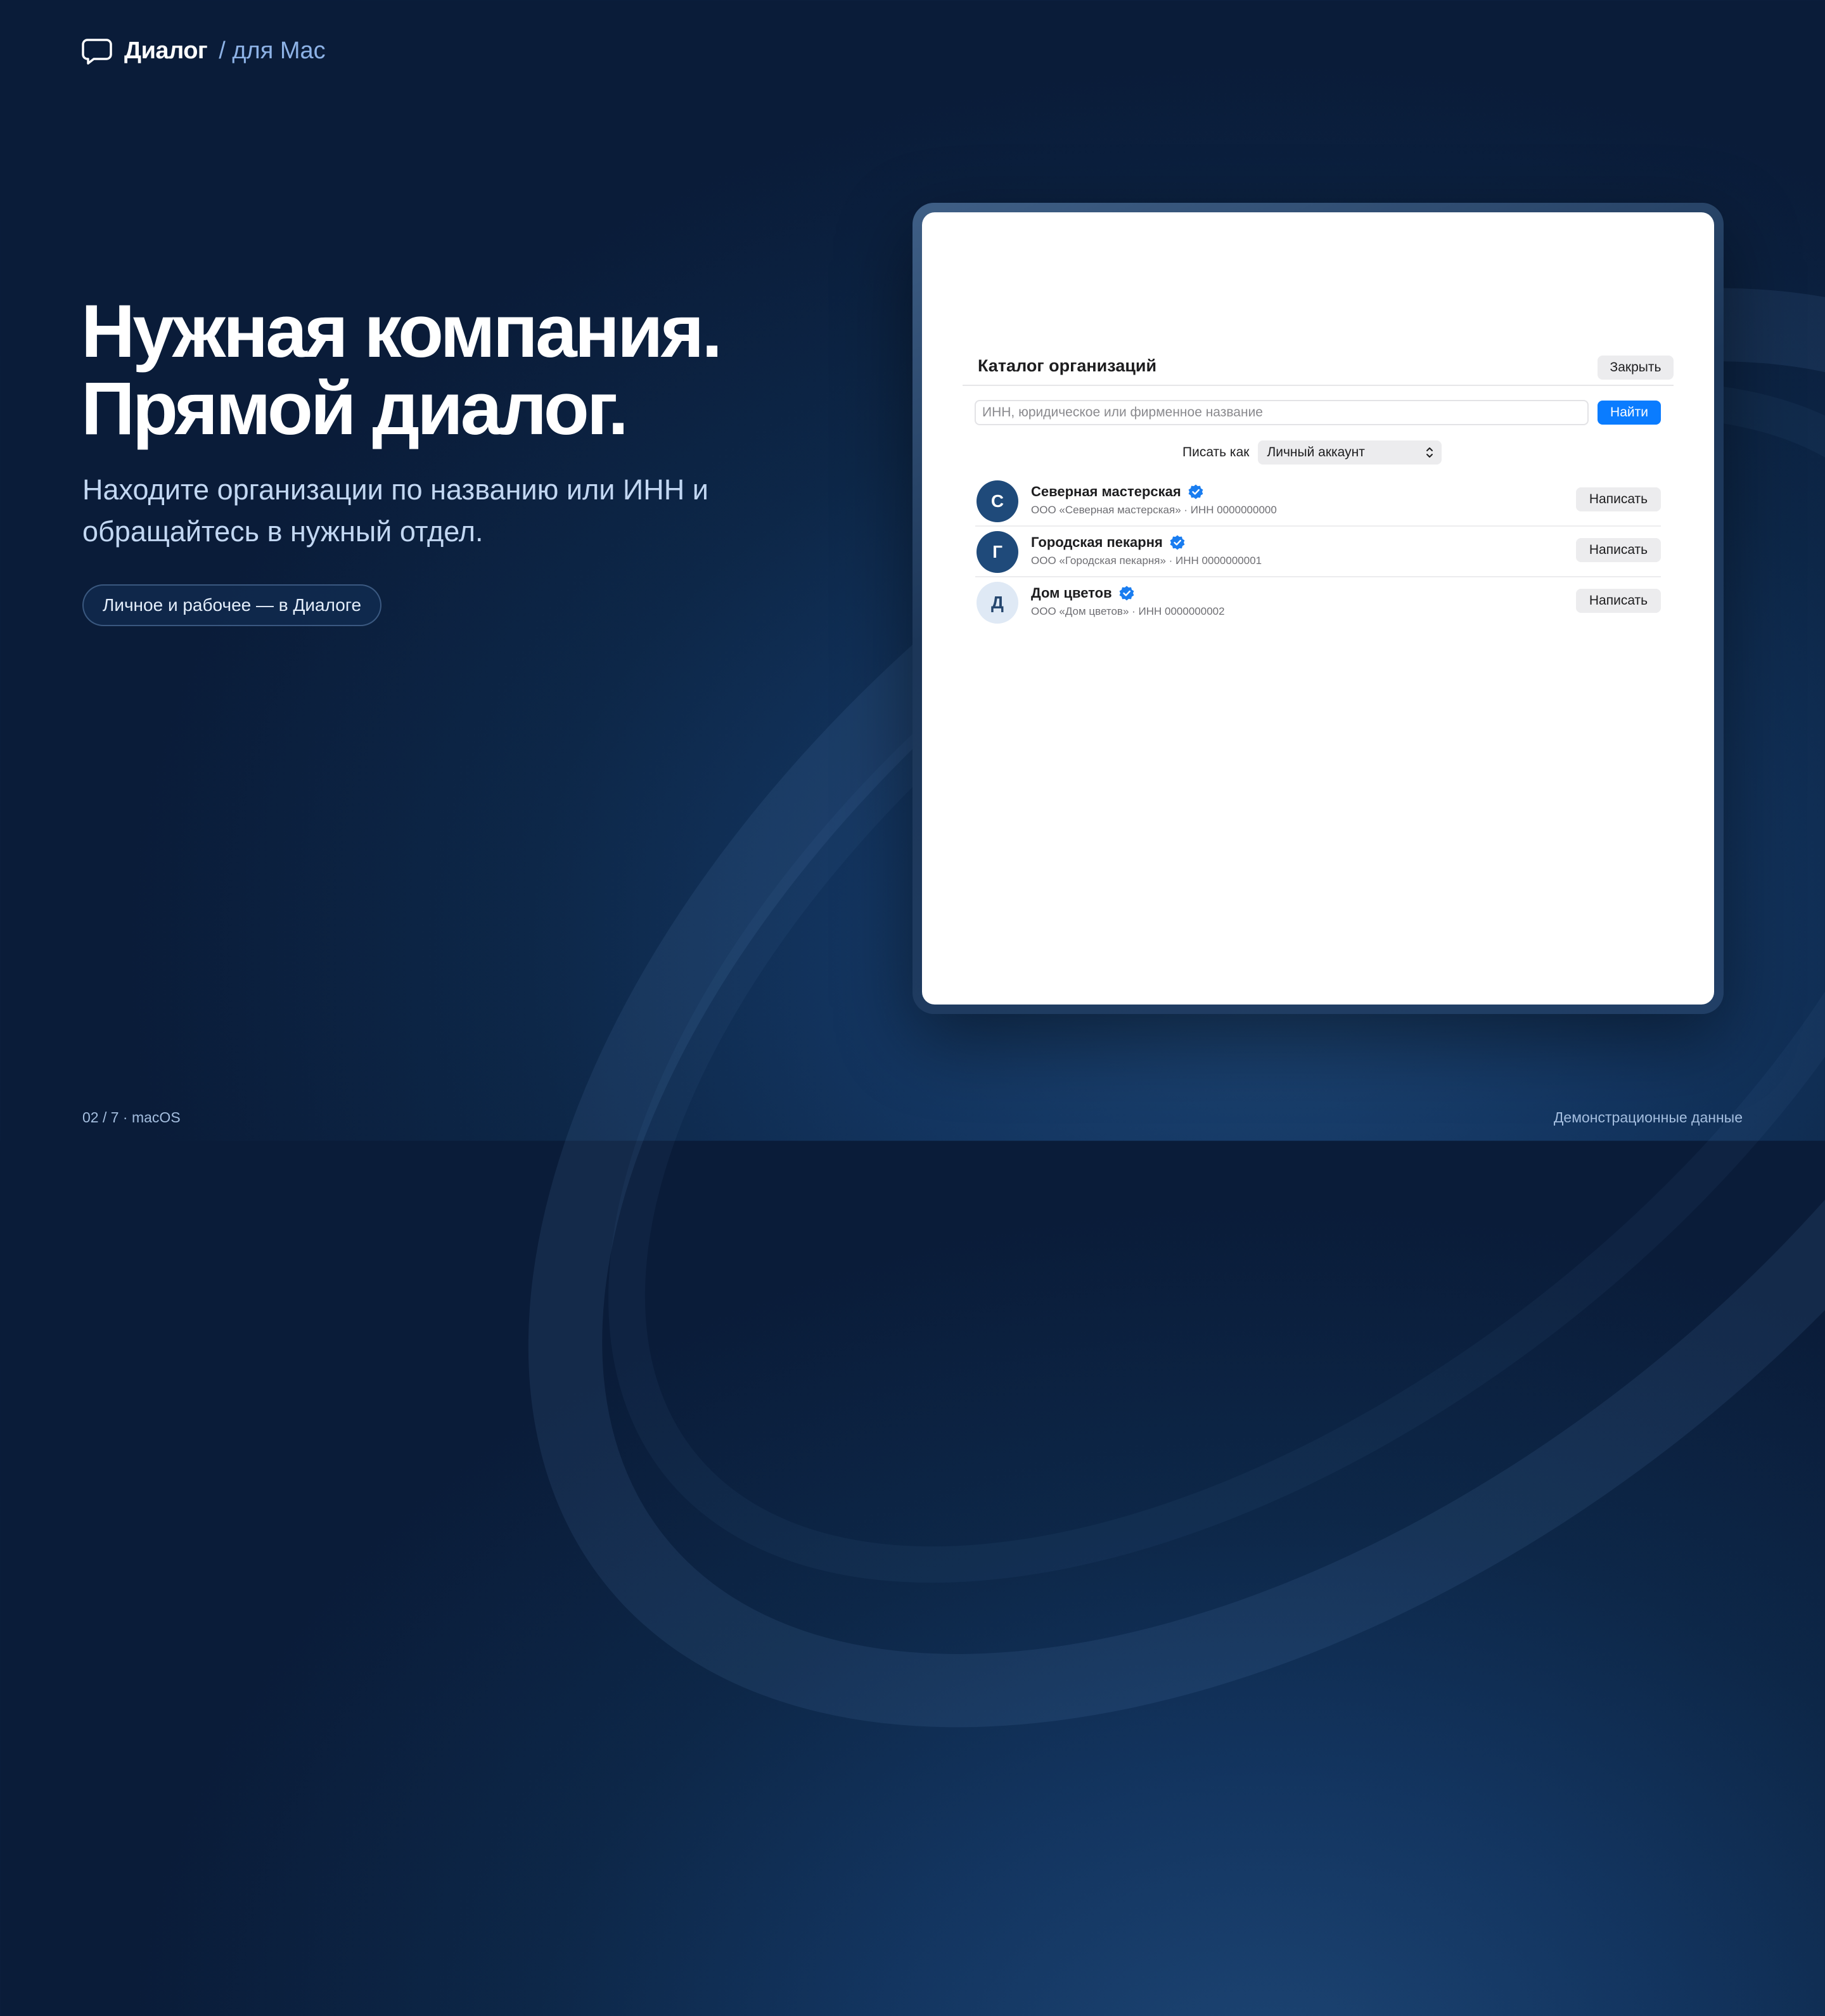 This screenshot has width=1825, height=2016. What do you see at coordinates (998, 552) in the screenshot?
I see `avatar: Г` at bounding box center [998, 552].